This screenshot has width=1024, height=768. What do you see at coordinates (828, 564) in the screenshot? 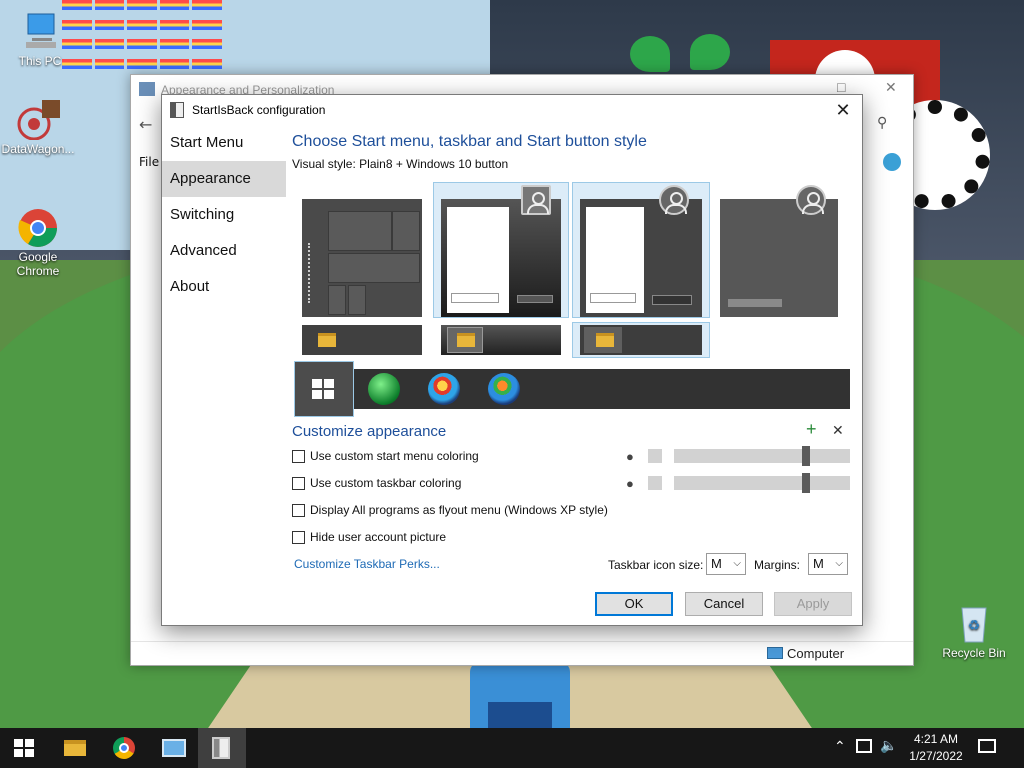
I see `margins-select: M` at bounding box center [828, 564].